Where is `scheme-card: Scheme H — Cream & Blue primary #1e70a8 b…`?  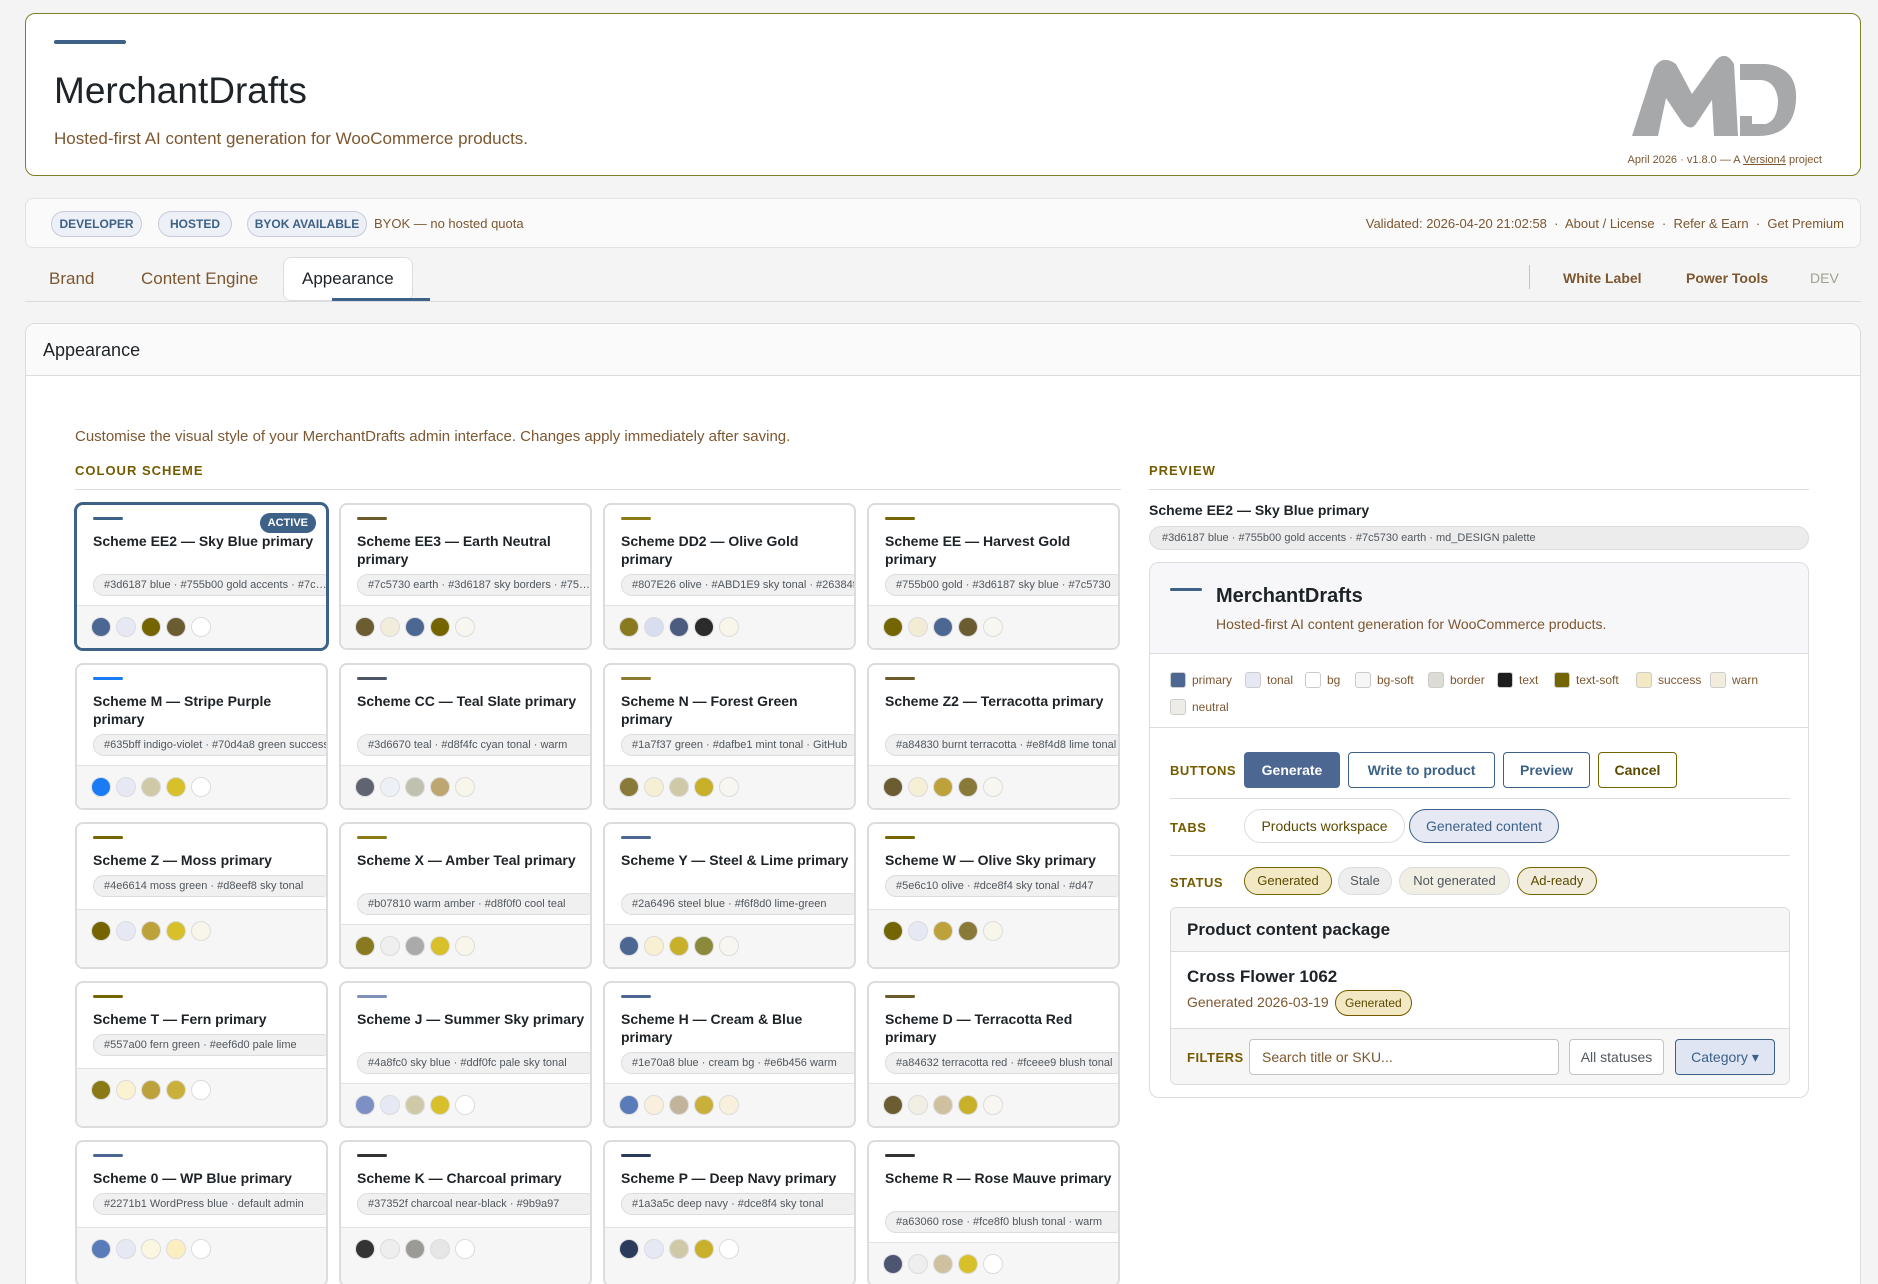
scheme-card: Scheme H — Cream & Blue primary #1e70a8 b… is located at coordinates (729, 1054).